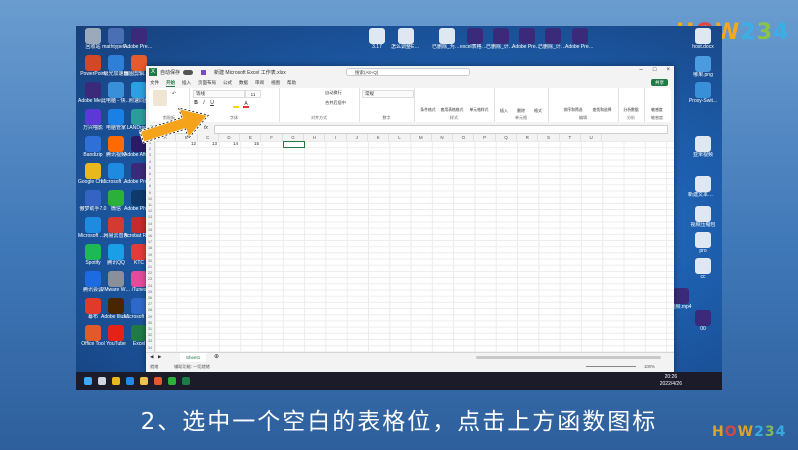 The height and width of the screenshot is (450, 798). I want to click on zoom-slider, so click(611, 366).